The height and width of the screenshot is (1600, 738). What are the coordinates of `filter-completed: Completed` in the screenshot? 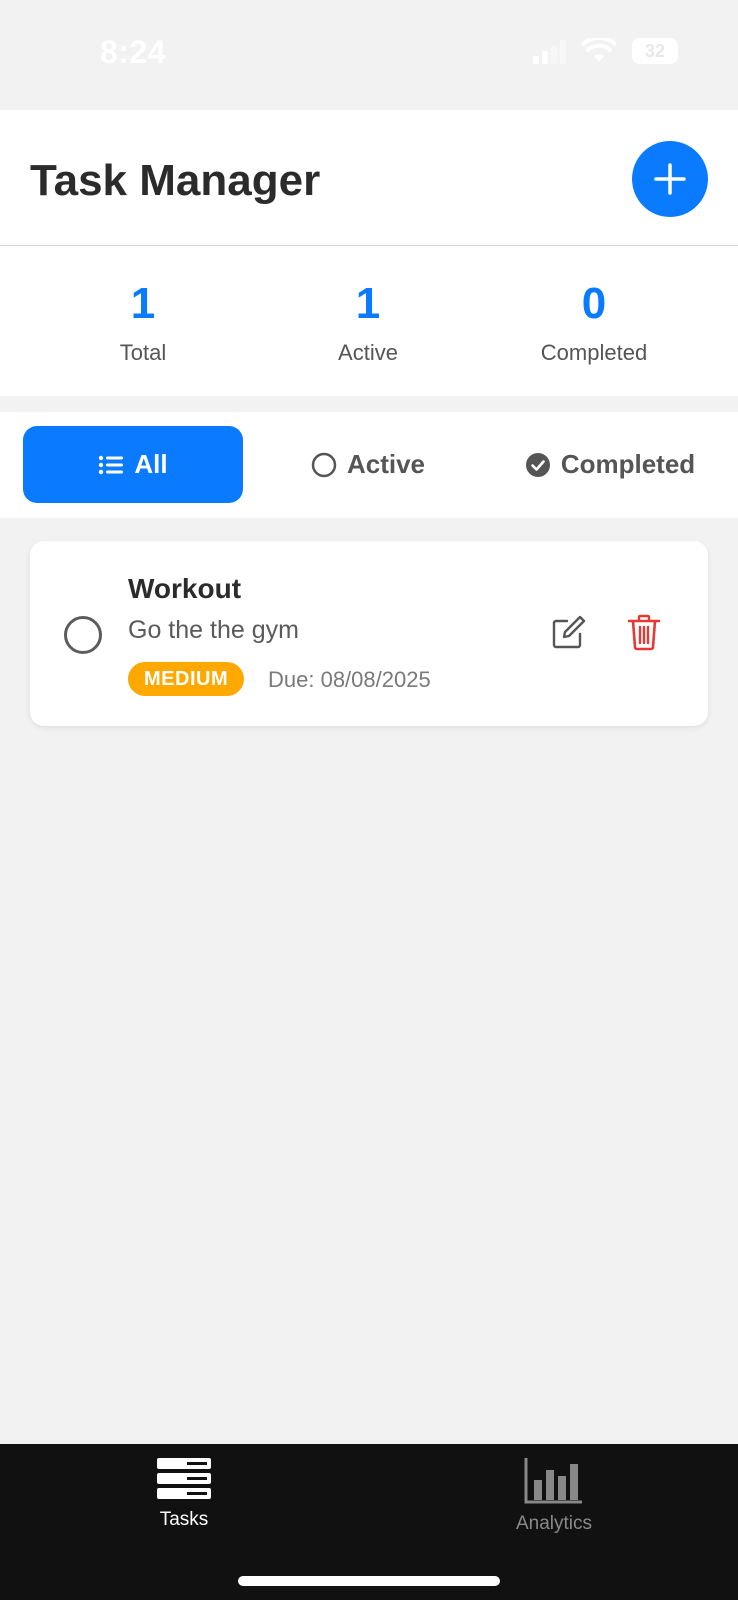 It's located at (610, 464).